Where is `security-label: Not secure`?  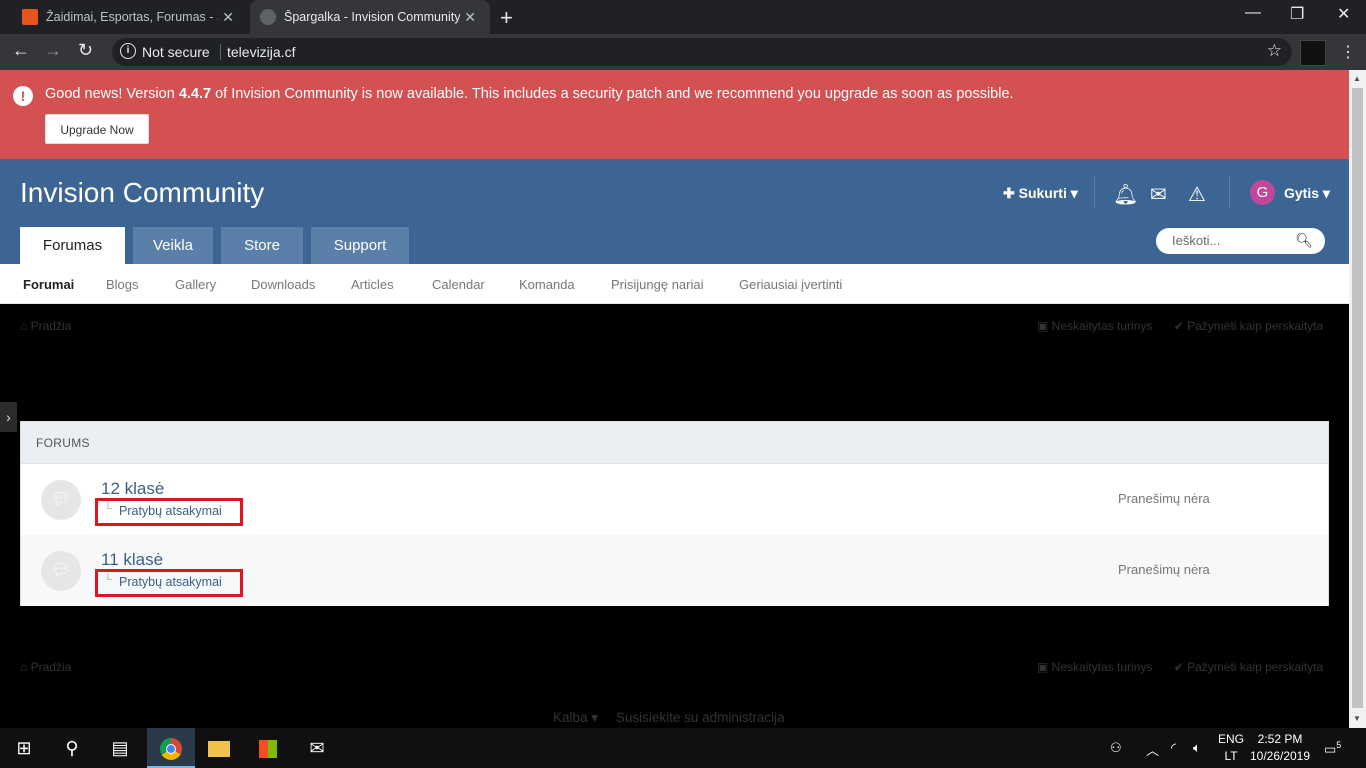 security-label: Not secure is located at coordinates (176, 52).